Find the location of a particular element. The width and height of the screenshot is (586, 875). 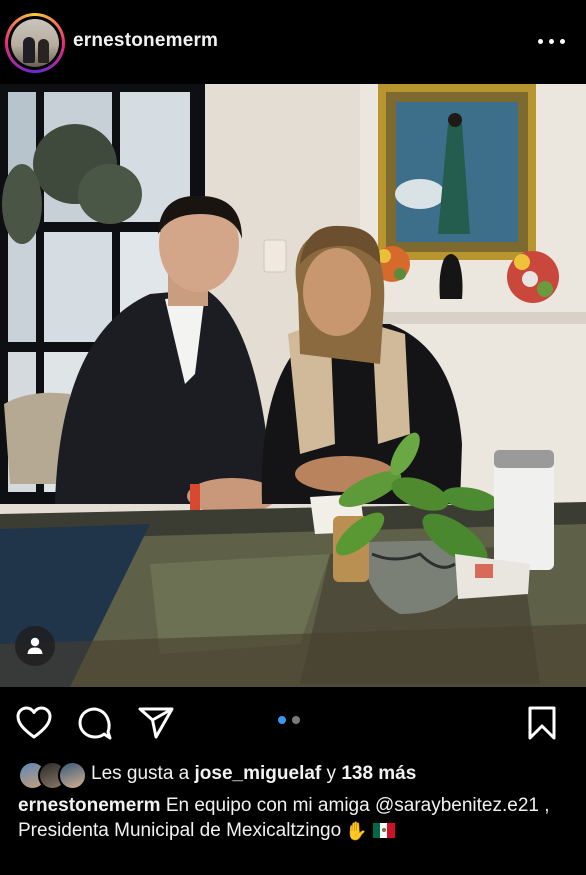

liker-username: jose_miguelaf is located at coordinates (258, 773).